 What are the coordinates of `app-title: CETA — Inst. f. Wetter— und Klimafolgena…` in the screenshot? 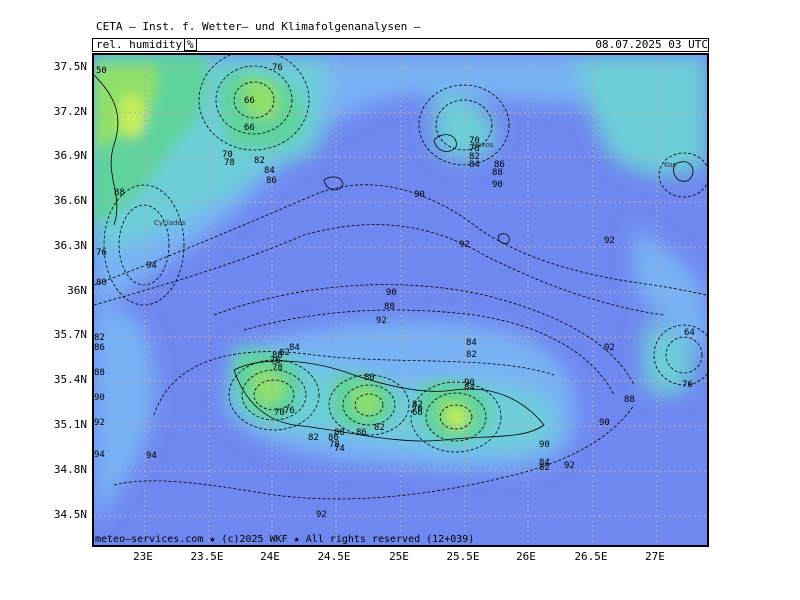 It's located at (258, 26).